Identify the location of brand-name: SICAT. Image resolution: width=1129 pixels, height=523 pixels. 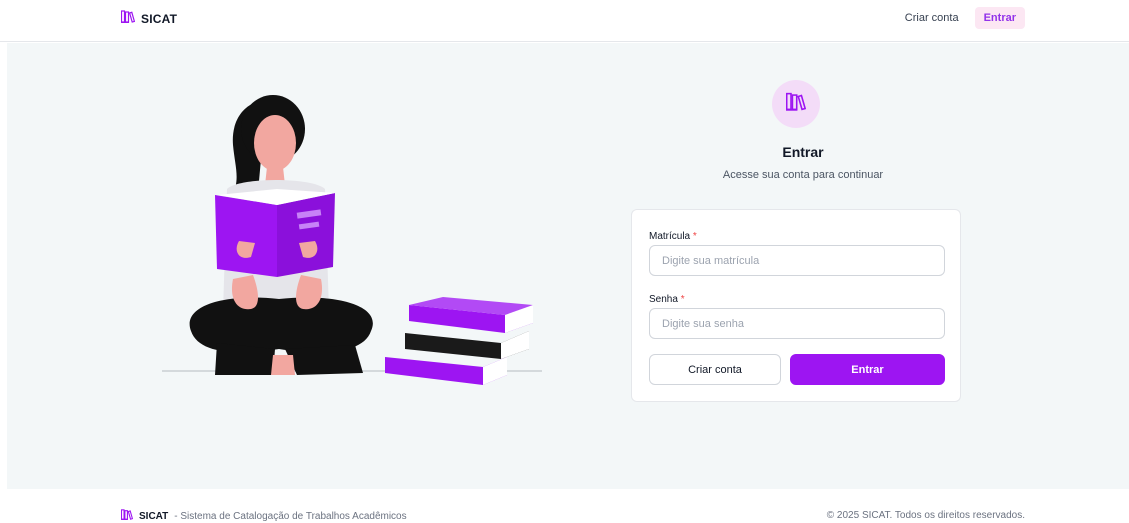
(159, 19).